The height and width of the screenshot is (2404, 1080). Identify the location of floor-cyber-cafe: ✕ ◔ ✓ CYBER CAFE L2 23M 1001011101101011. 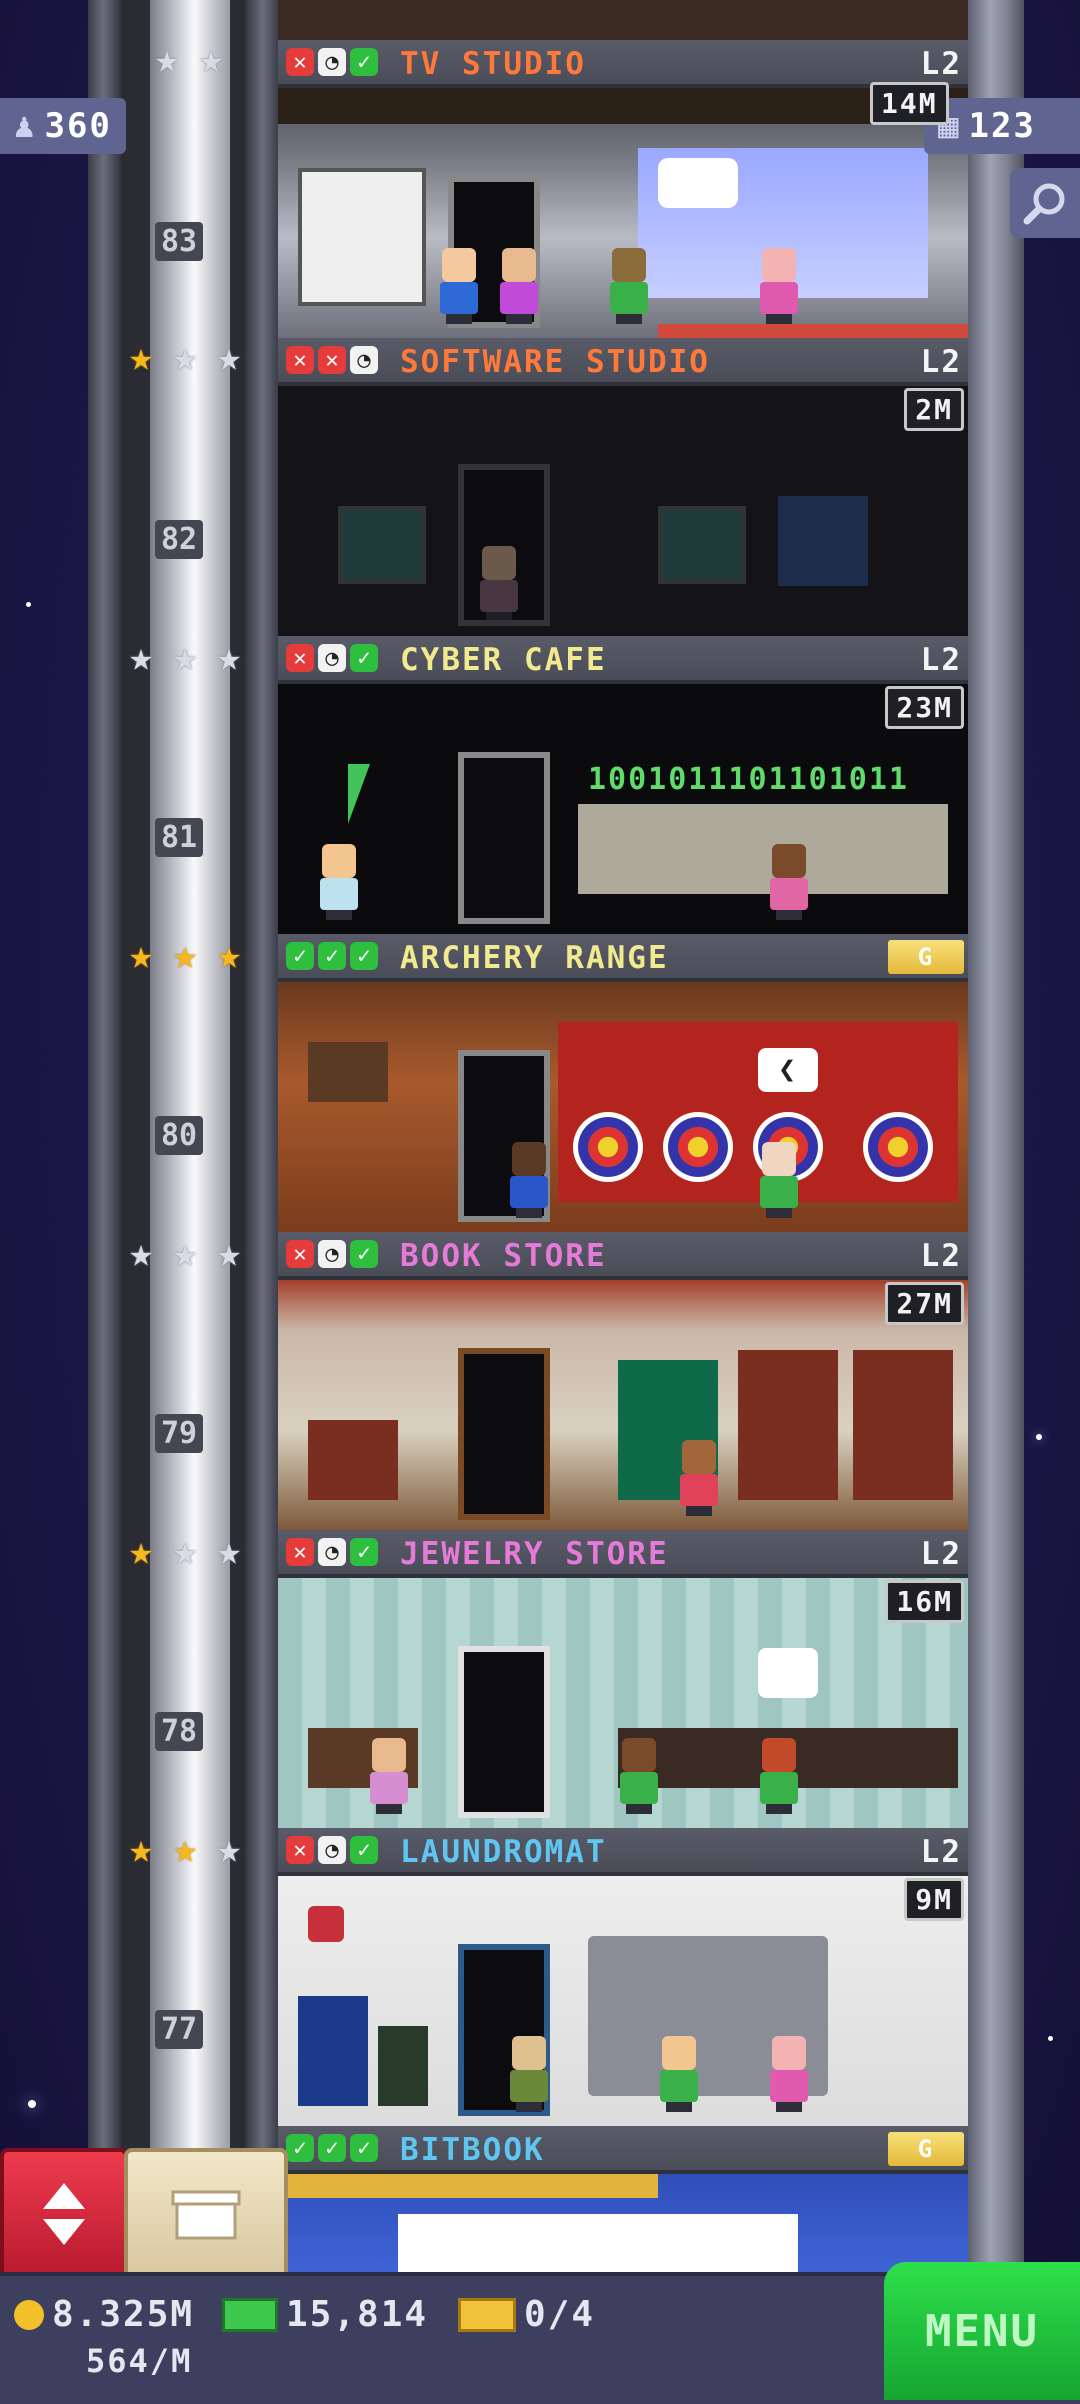
(623, 785).